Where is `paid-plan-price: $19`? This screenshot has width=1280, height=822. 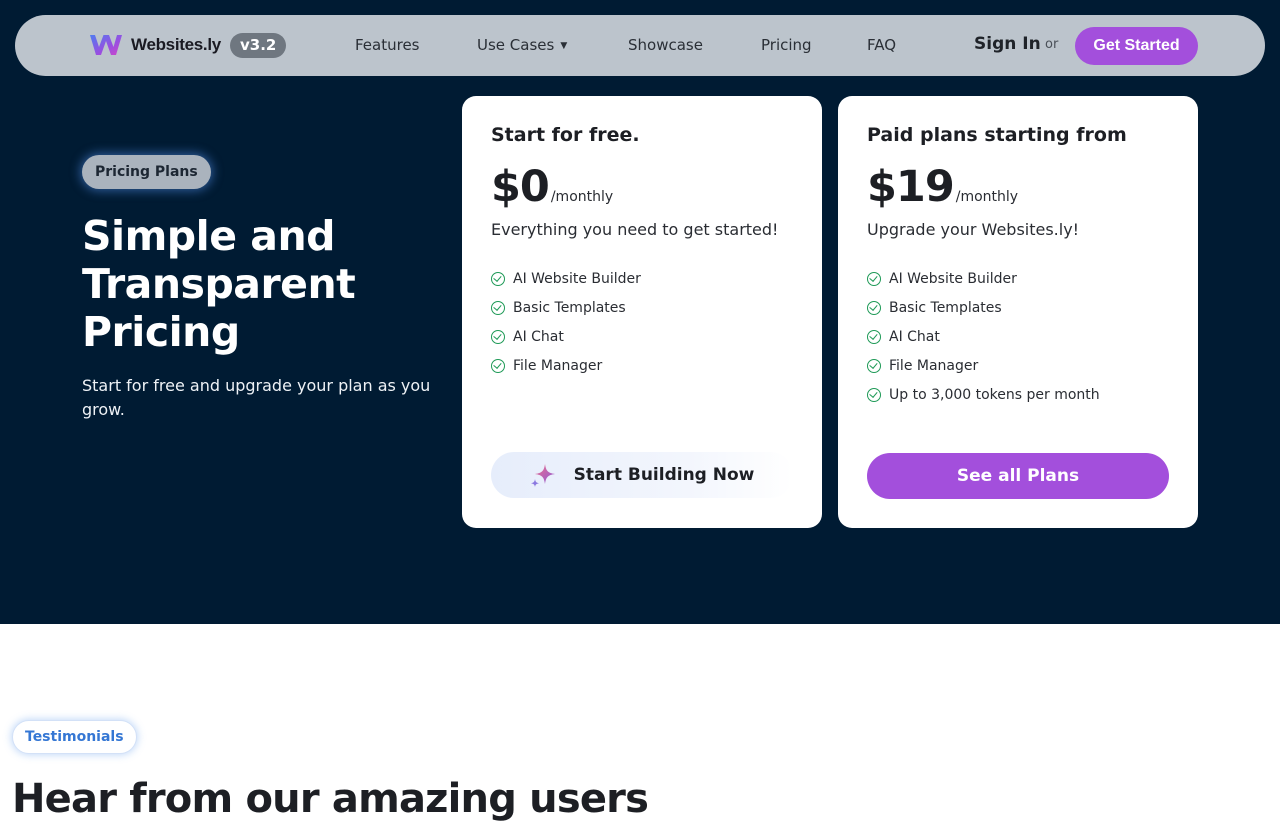
paid-plan-price: $19 is located at coordinates (911, 187).